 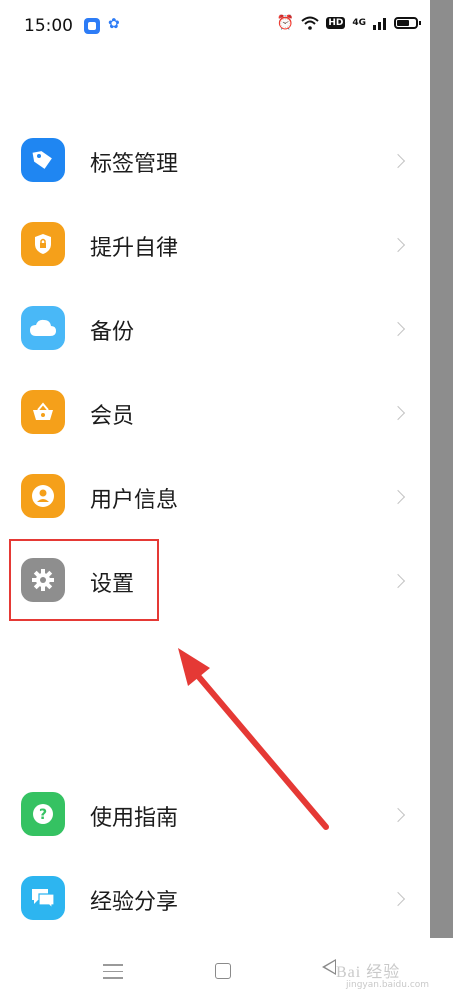 I want to click on menu-label: 使用指南, so click(x=134, y=818).